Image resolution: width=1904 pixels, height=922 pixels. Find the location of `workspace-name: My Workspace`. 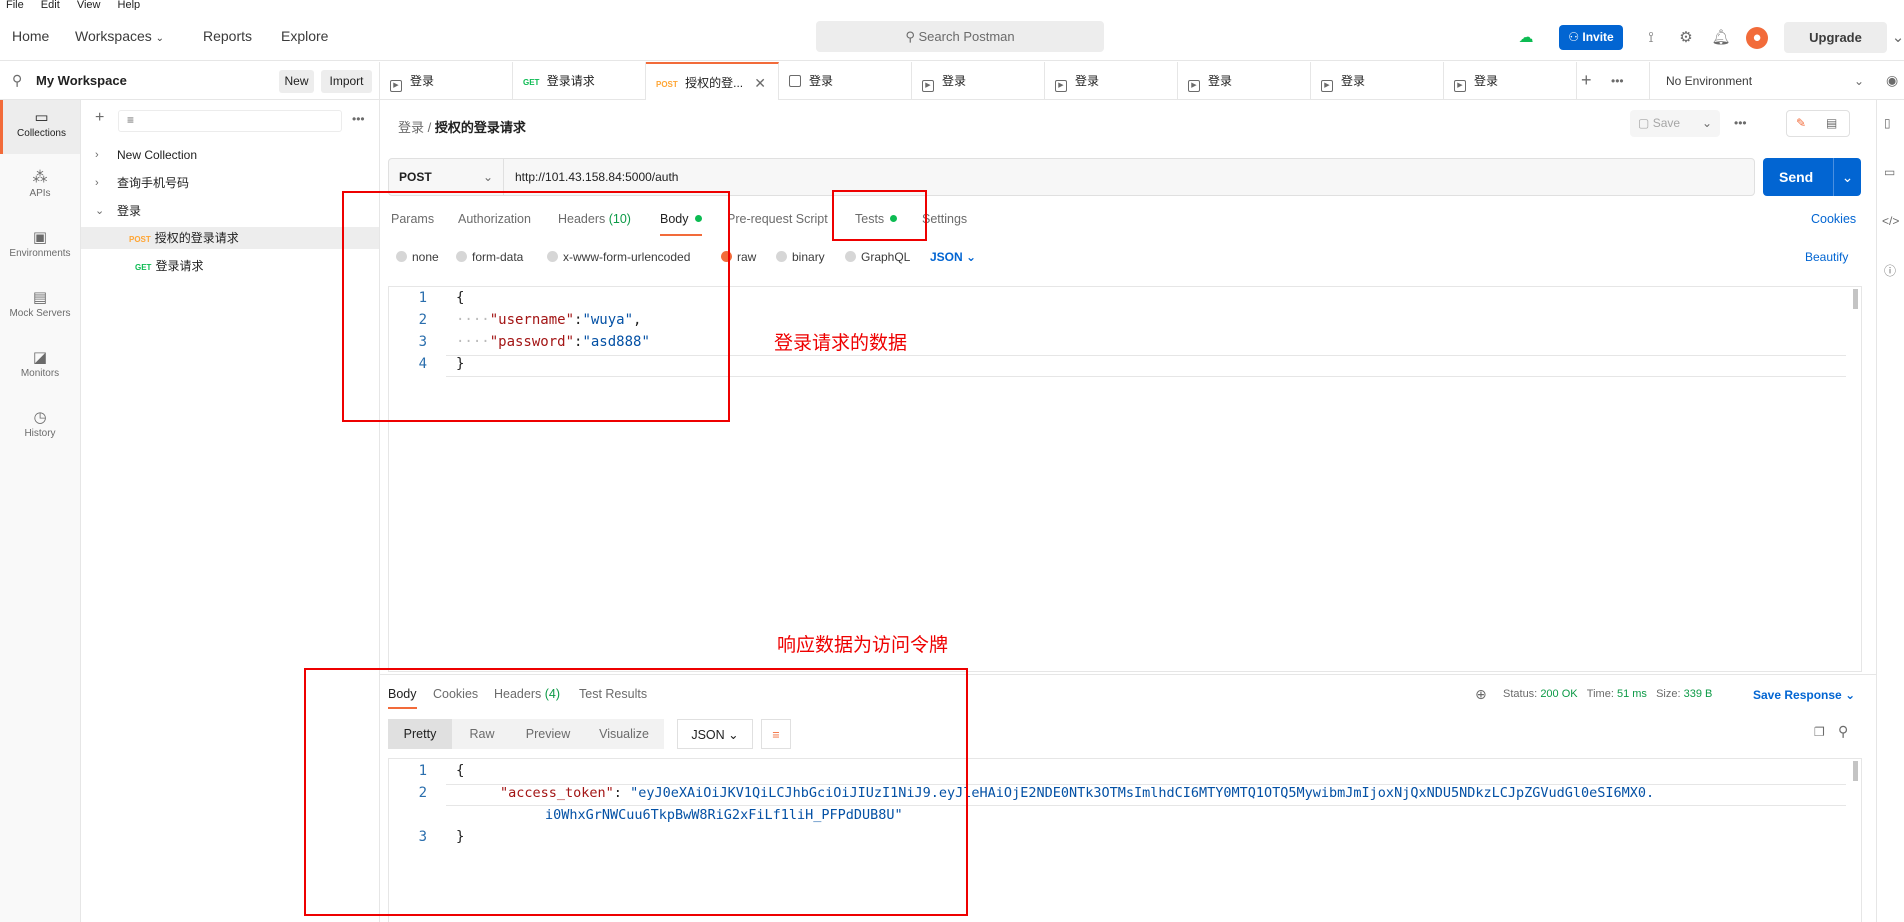

workspace-name: My Workspace is located at coordinates (81, 80).